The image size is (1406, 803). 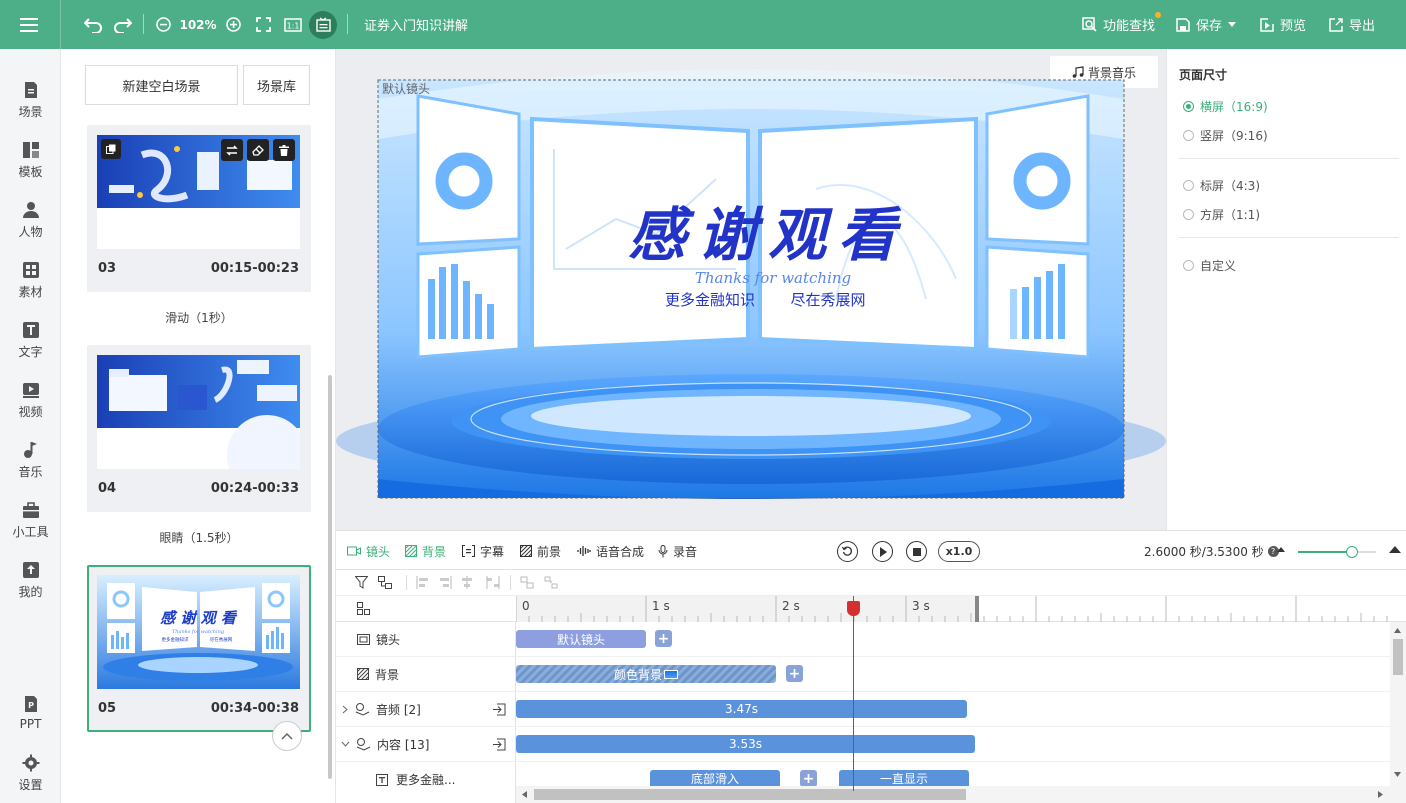 I want to click on add-shot-button: +, so click(x=663, y=638).